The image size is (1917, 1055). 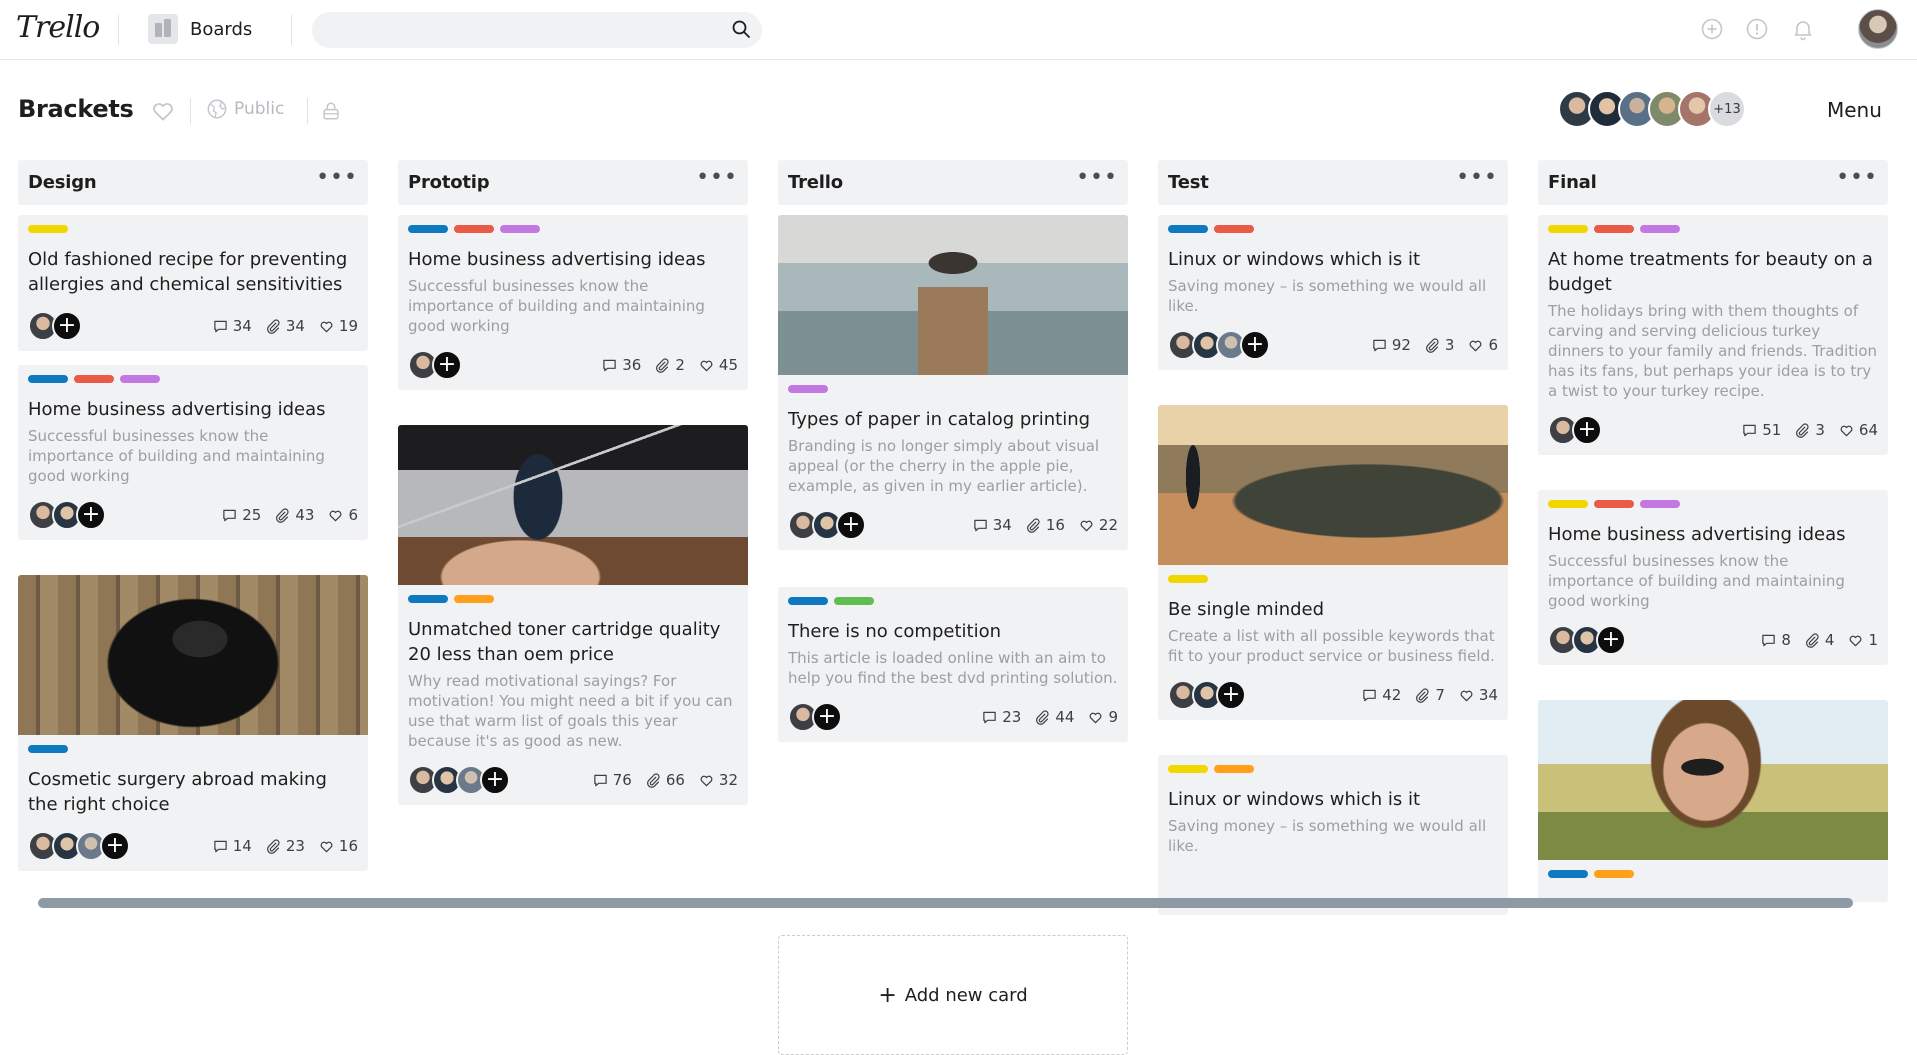 What do you see at coordinates (1652, 109) in the screenshot?
I see `board-members: +13` at bounding box center [1652, 109].